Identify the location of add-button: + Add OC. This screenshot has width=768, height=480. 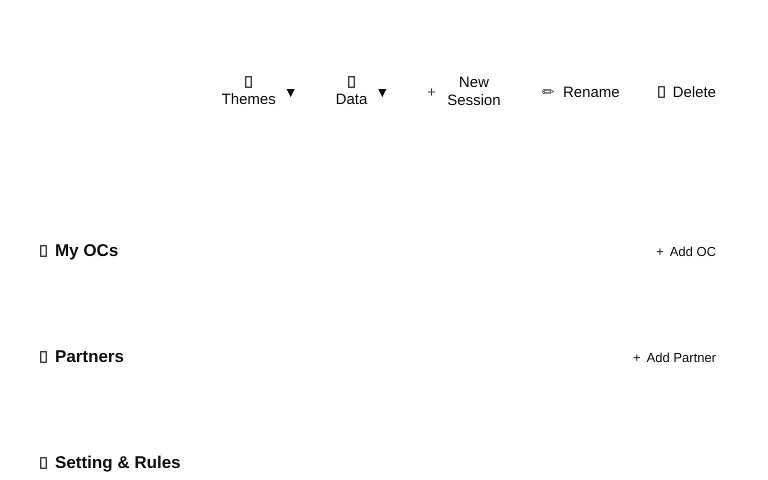
(686, 251).